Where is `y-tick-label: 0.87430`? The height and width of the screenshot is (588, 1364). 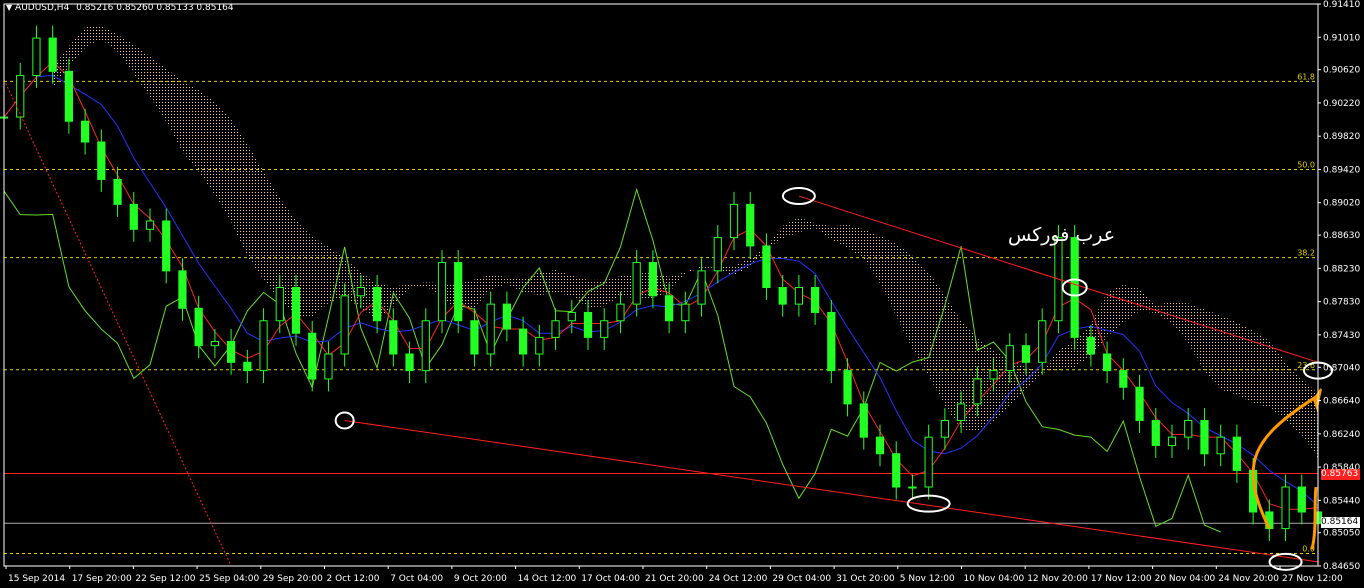
y-tick-label: 0.87430 is located at coordinates (1341, 336).